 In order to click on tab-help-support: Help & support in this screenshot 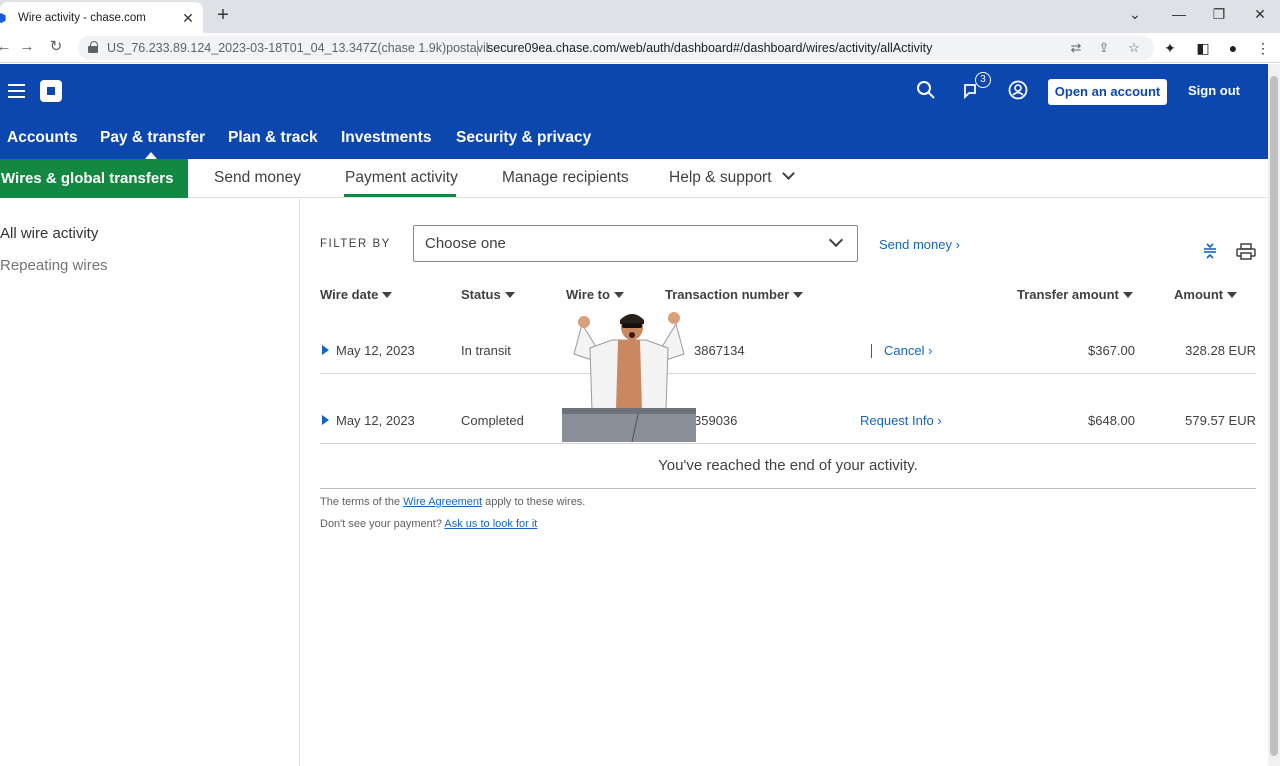, I will do `click(732, 177)`.